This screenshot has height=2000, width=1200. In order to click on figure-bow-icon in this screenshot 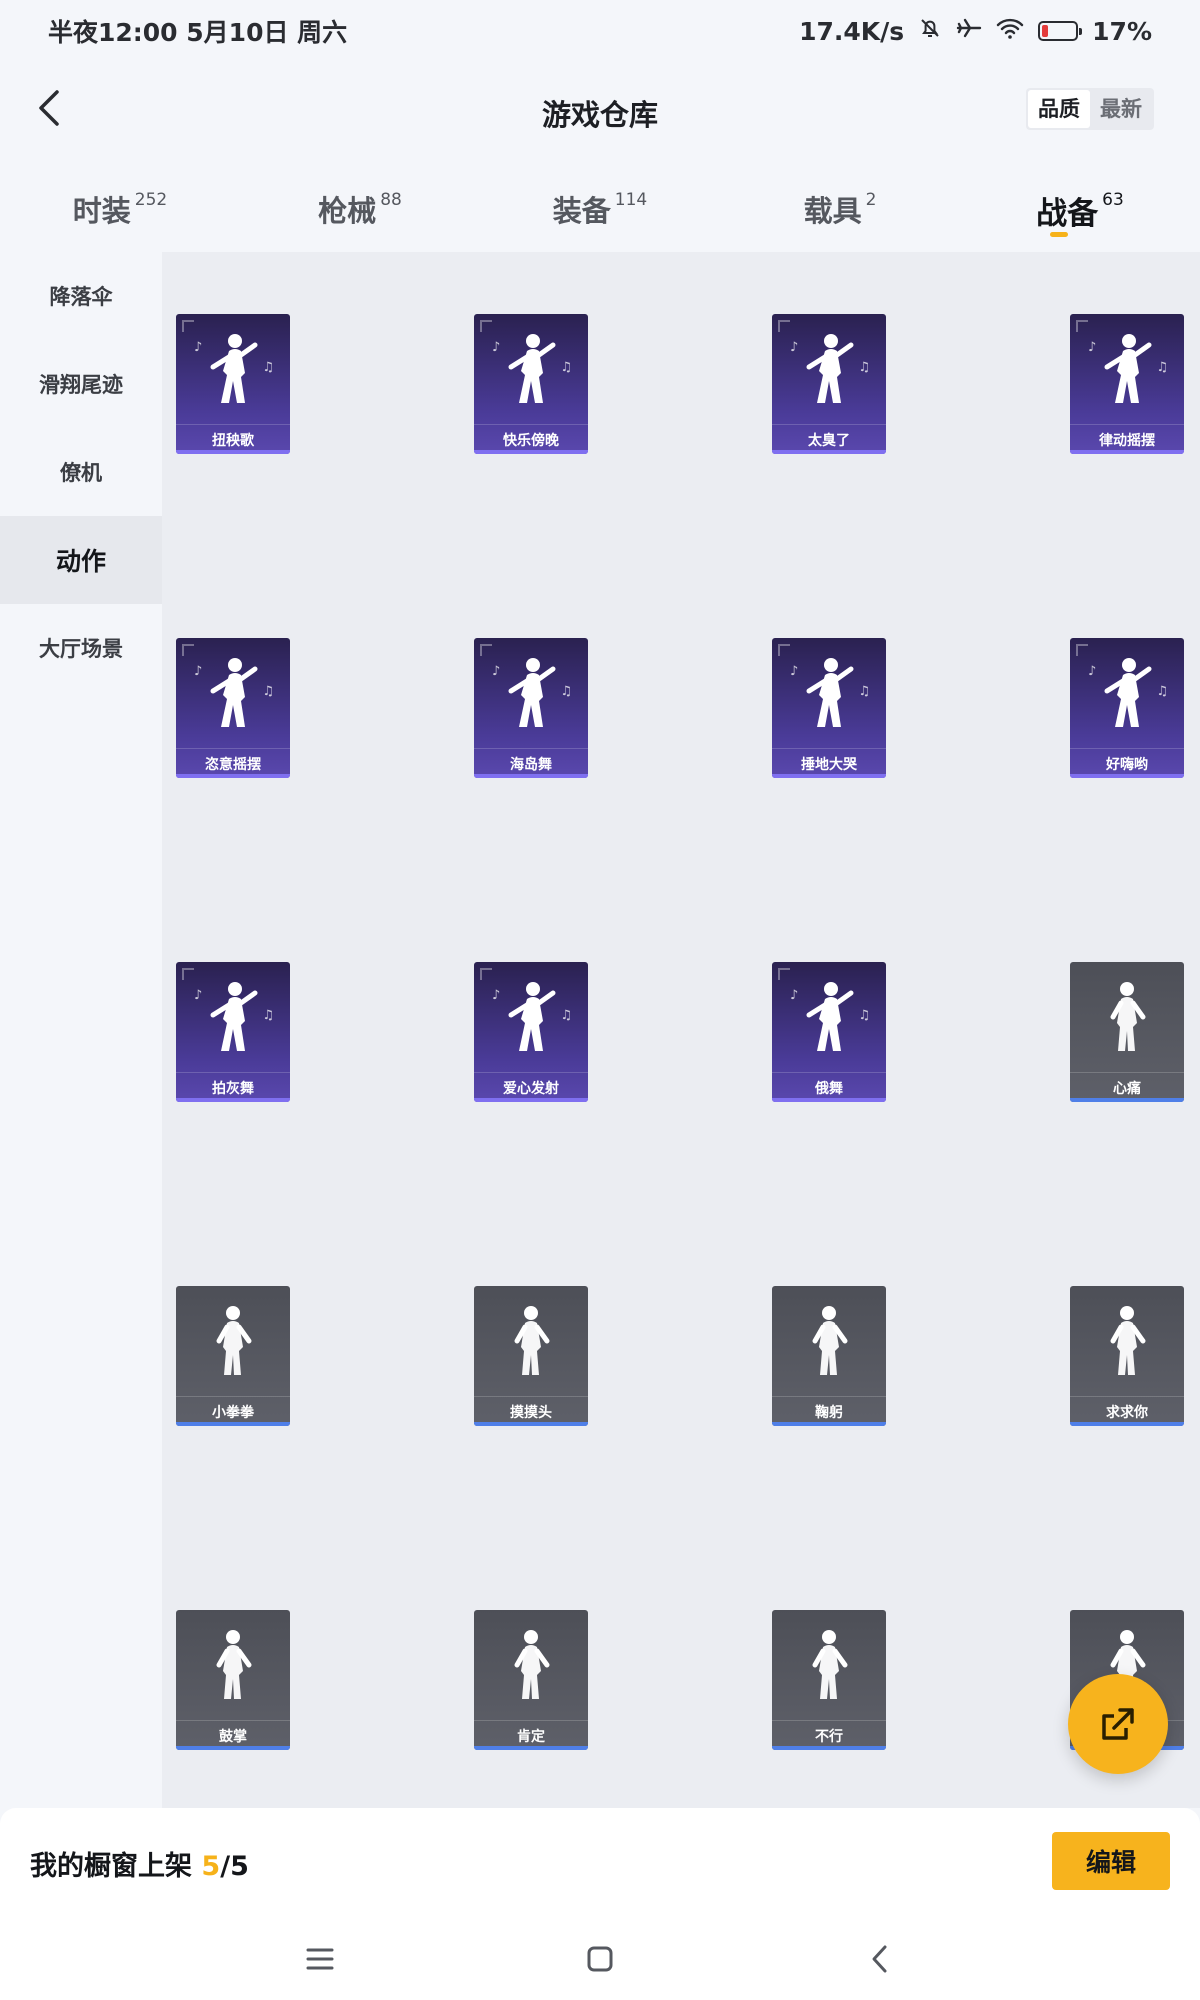, I will do `click(829, 1341)`.